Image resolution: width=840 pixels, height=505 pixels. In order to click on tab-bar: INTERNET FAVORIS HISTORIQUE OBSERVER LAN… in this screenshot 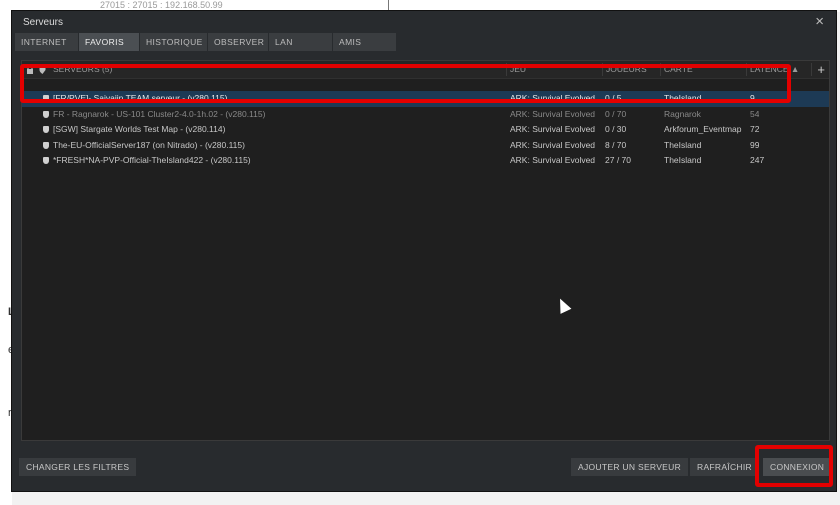, I will do `click(206, 42)`.